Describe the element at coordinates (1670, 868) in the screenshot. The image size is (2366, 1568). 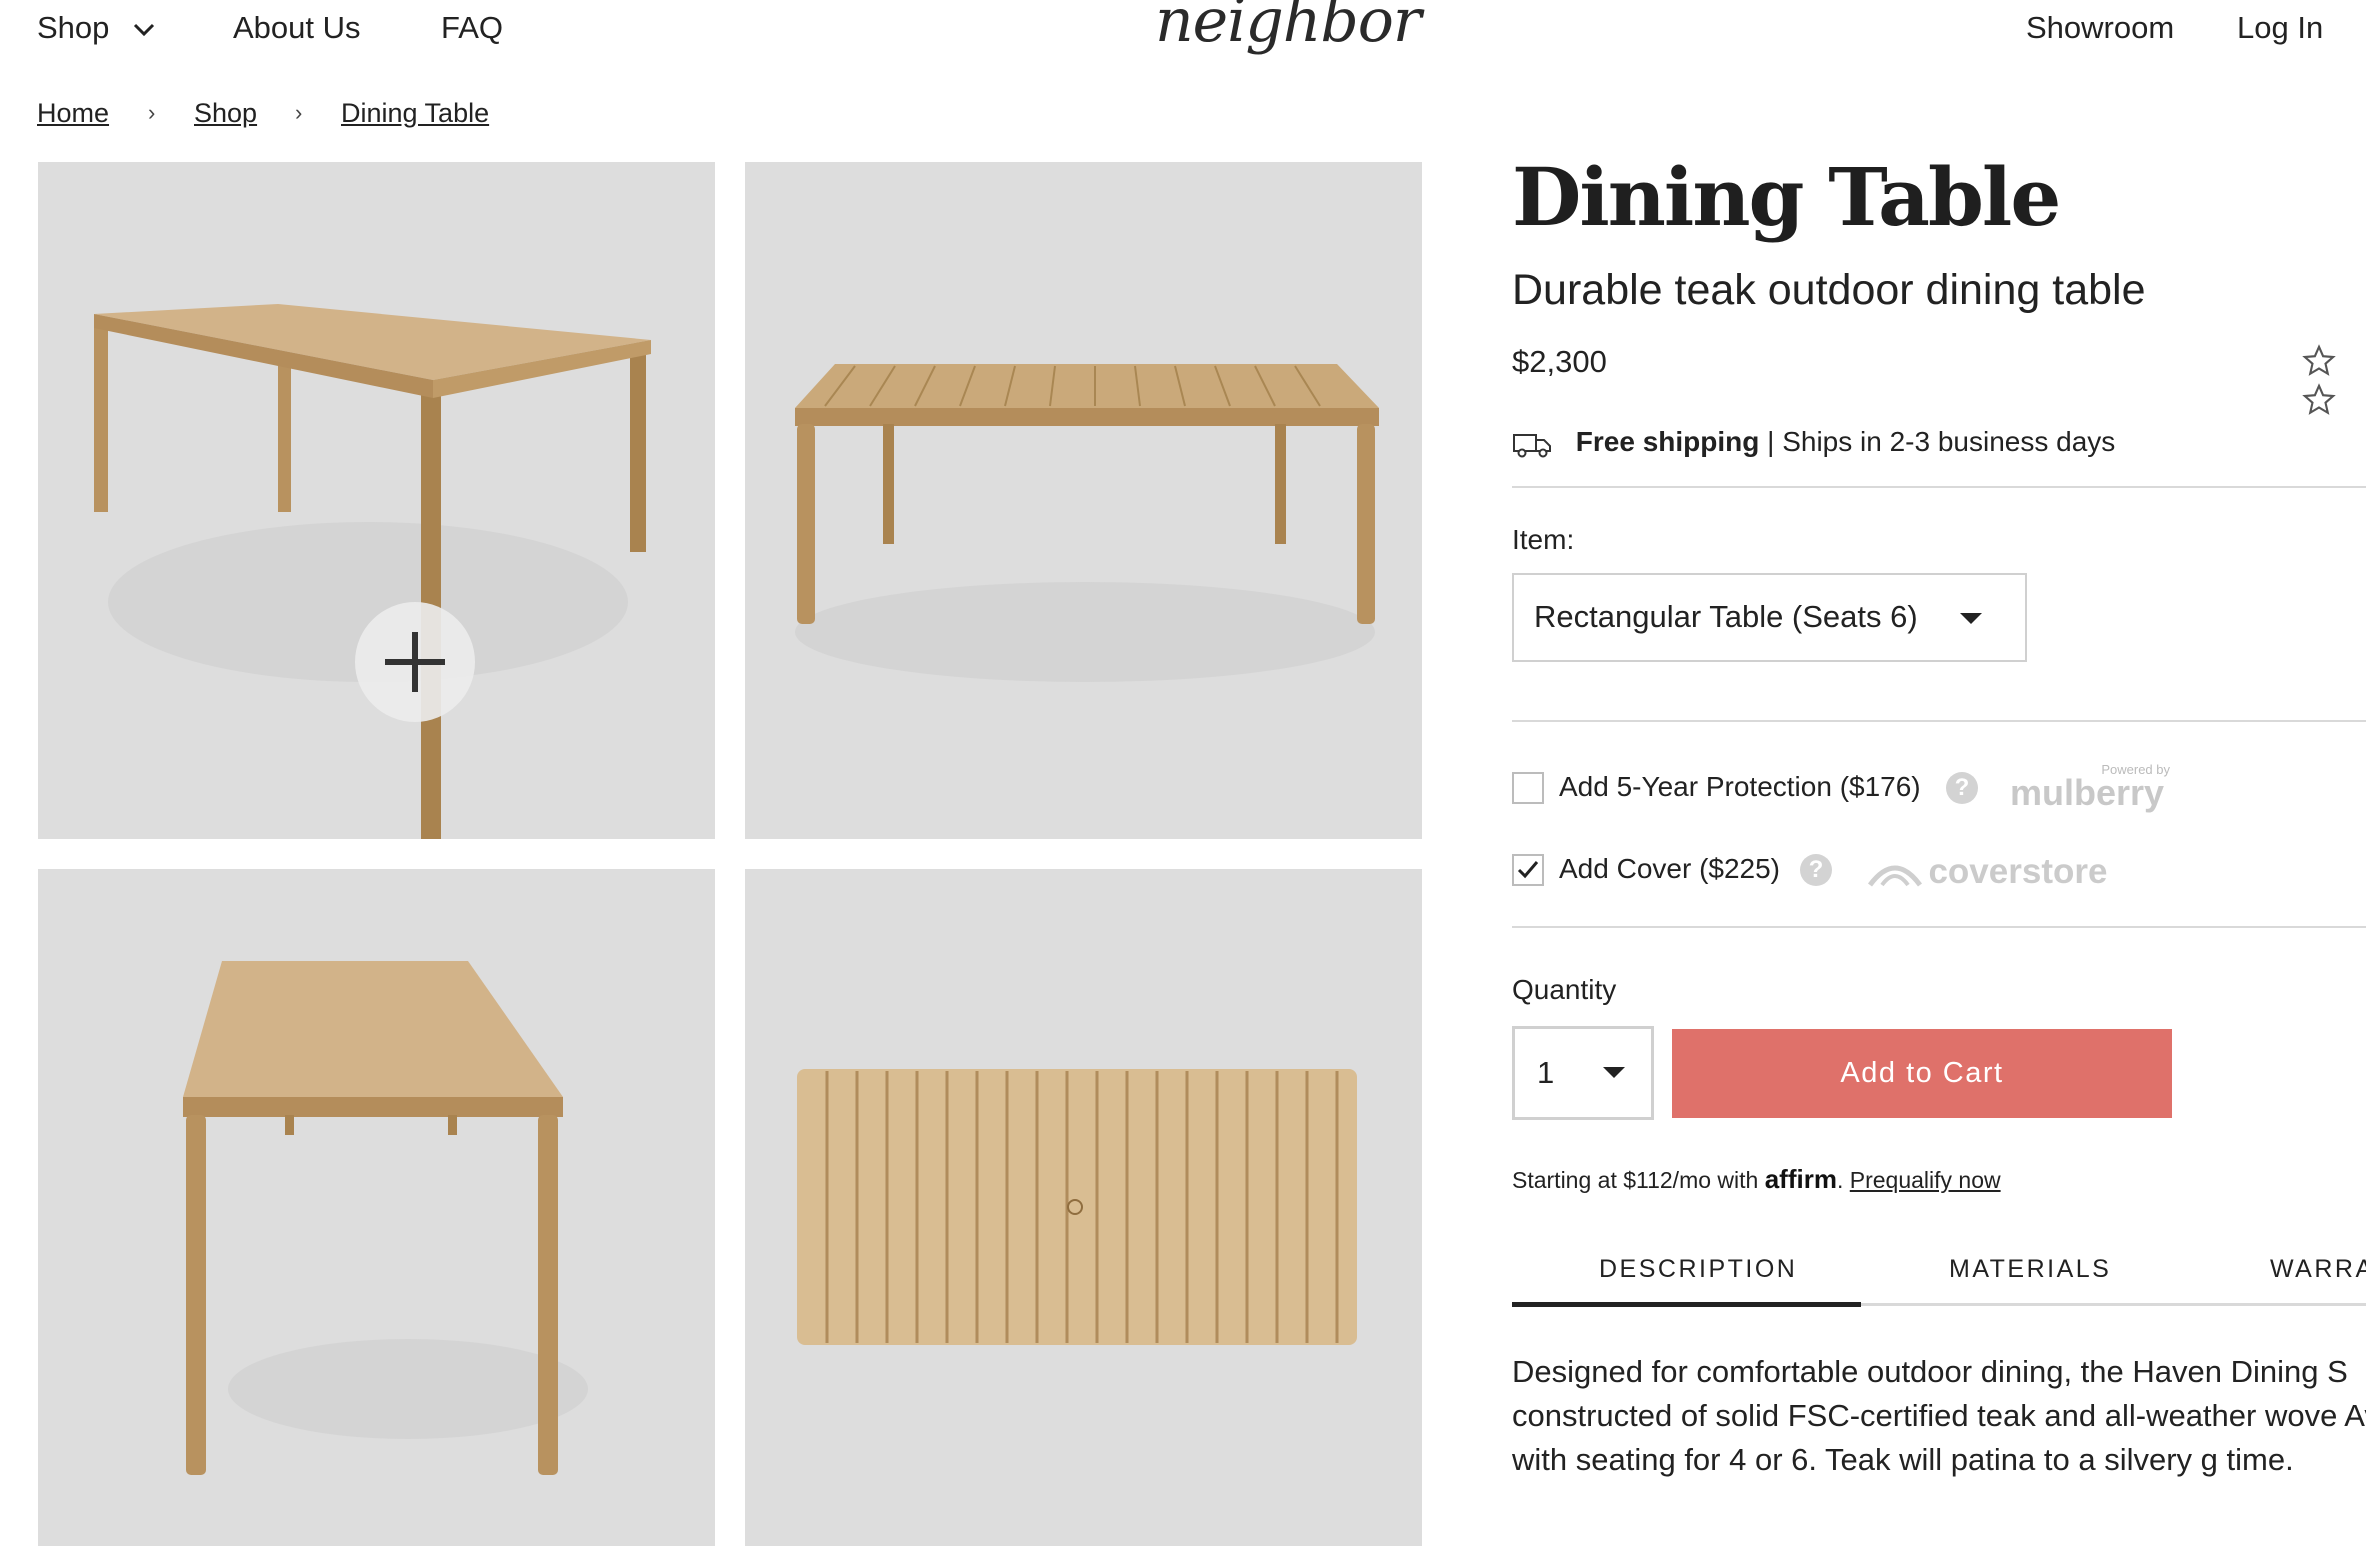
I see `cover-label: Add Cover ($225)` at that location.